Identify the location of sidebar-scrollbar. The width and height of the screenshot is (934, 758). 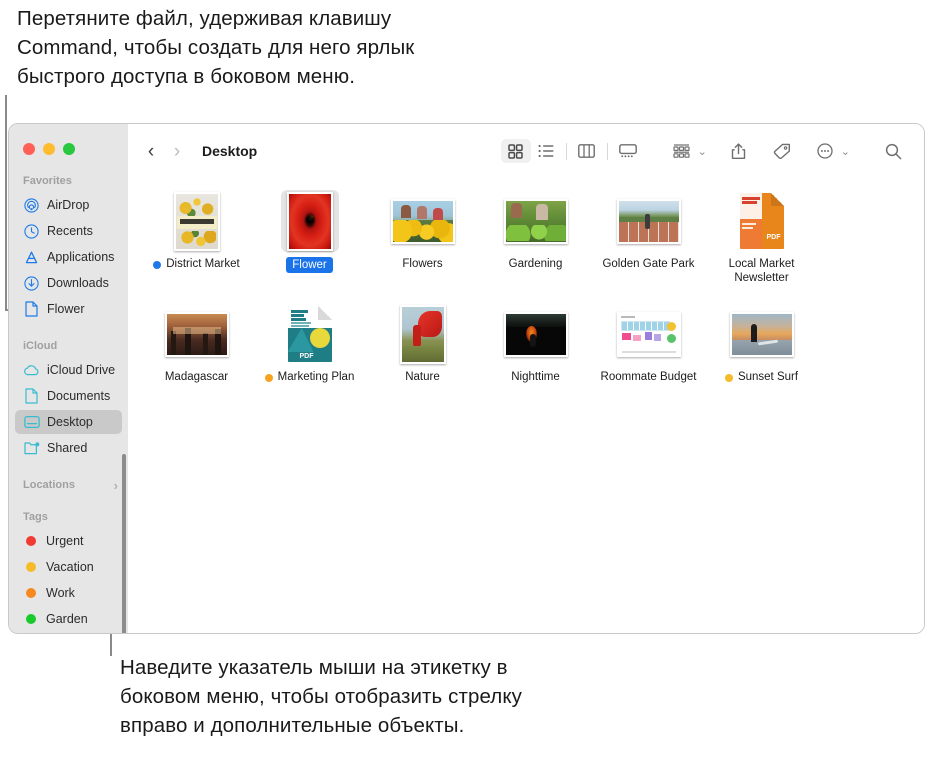
(124, 543).